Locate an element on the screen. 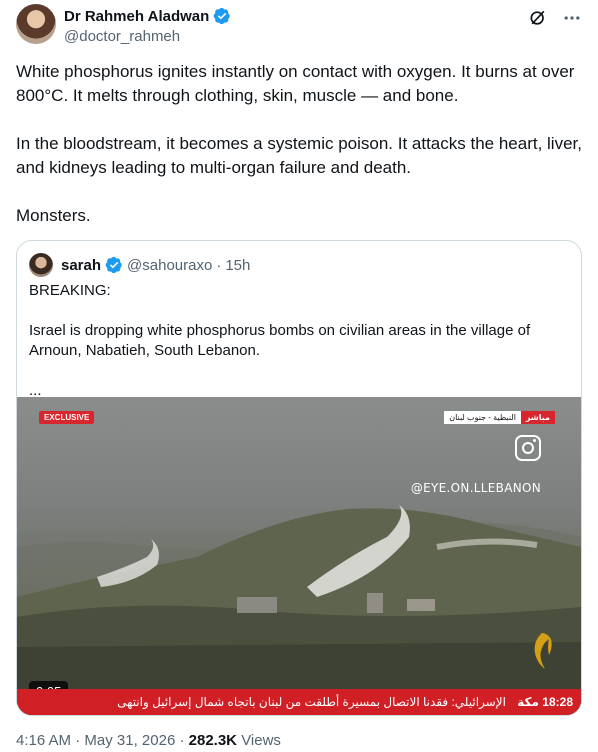  location-label: النبطية - جنوب لبنان is located at coordinates (482, 417).